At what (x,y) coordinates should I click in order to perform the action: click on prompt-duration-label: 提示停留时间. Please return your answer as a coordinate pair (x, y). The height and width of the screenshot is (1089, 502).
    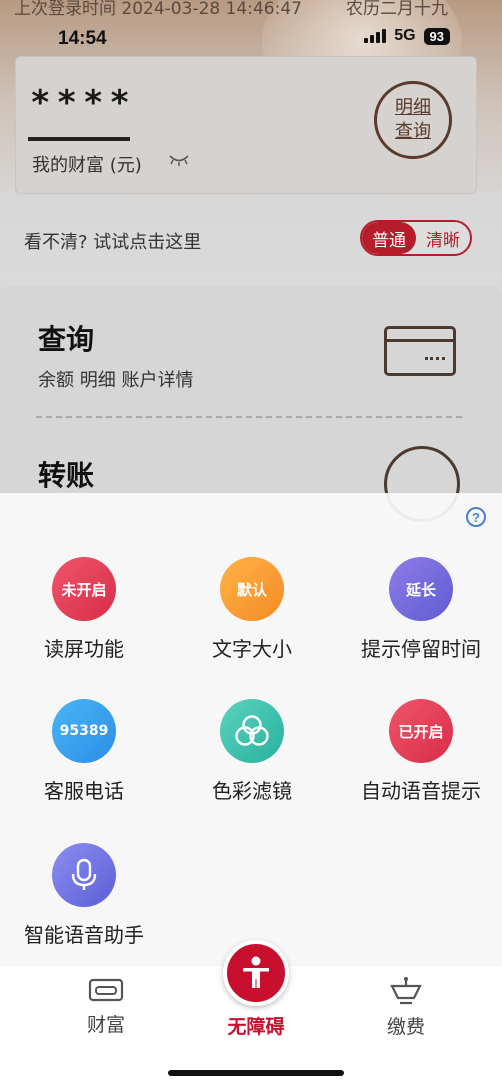
    Looking at the image, I should click on (421, 649).